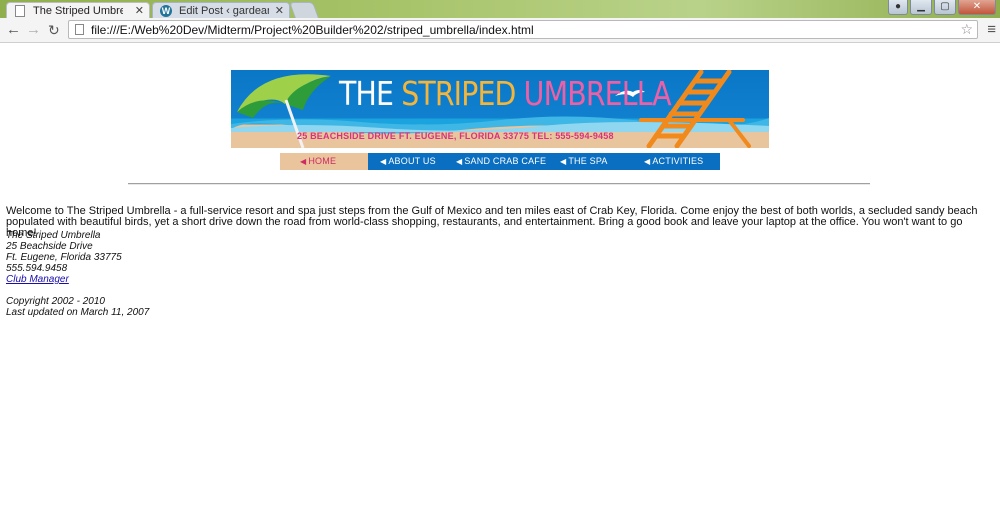  I want to click on nav-about-us: ◀ ABOUT US, so click(406, 161).